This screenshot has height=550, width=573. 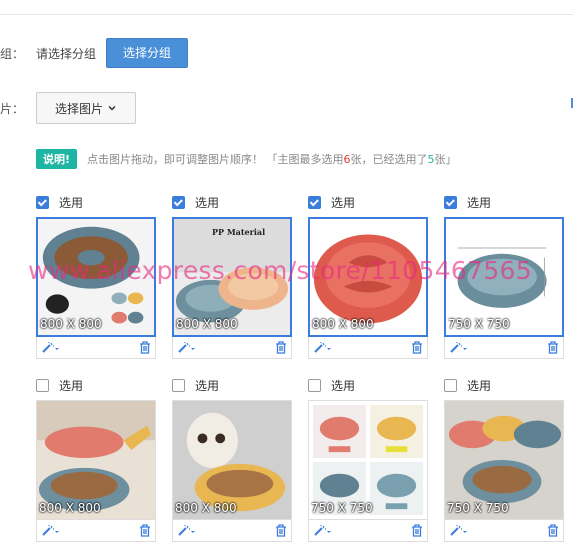 I want to click on notice-badge: 说明!, so click(x=57, y=159).